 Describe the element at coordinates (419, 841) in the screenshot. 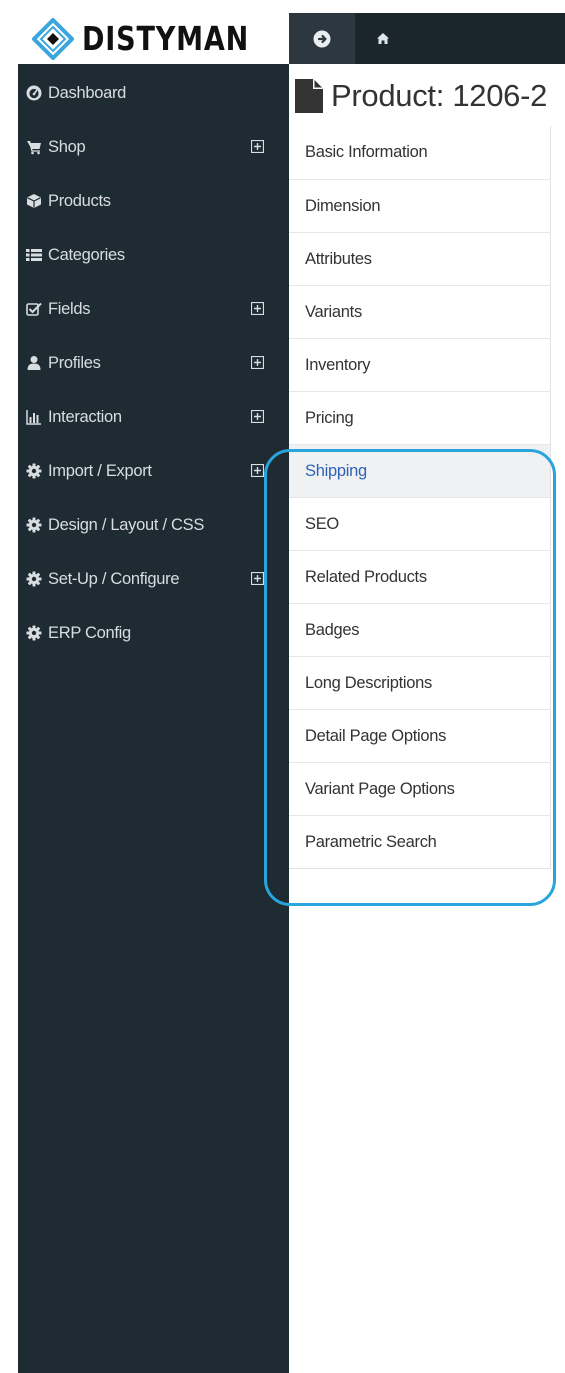

I see `tab-parametric-search: Parametric Search` at that location.